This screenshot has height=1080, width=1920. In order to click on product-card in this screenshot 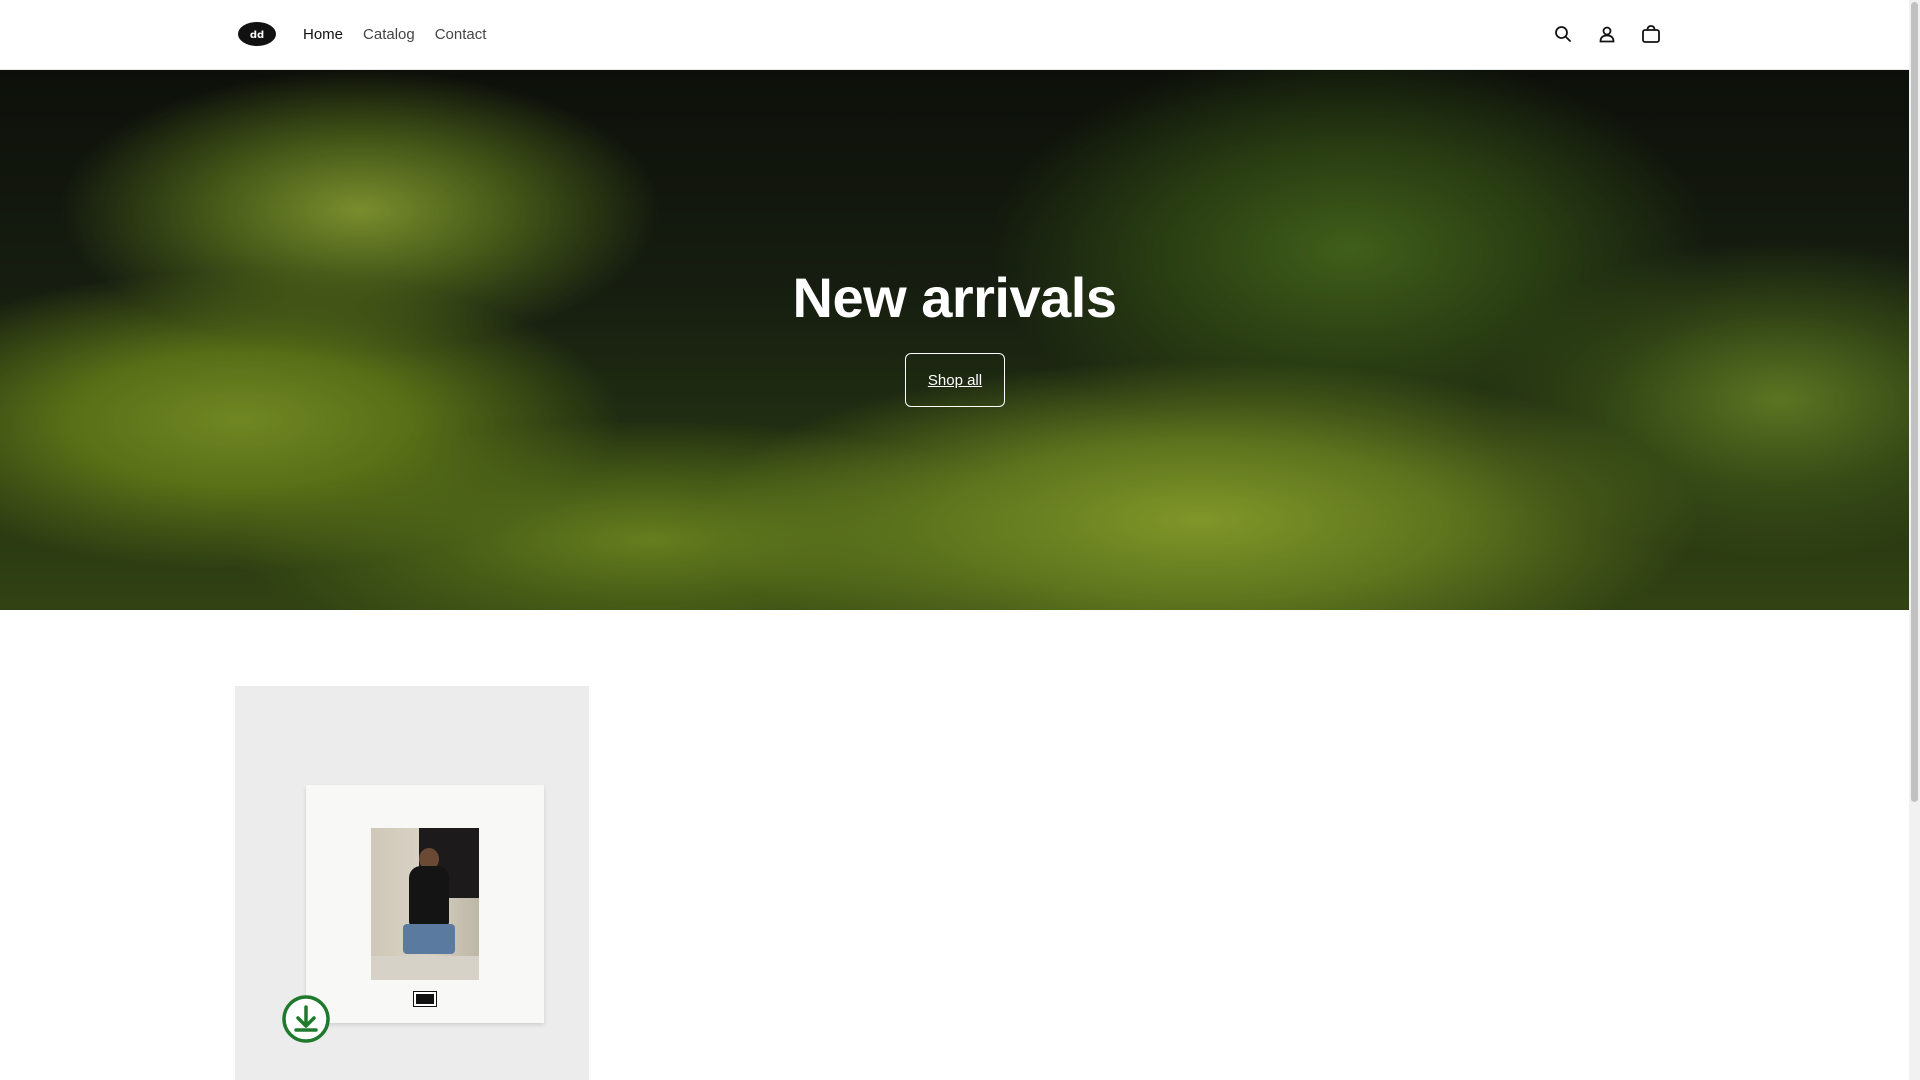, I will do `click(412, 883)`.